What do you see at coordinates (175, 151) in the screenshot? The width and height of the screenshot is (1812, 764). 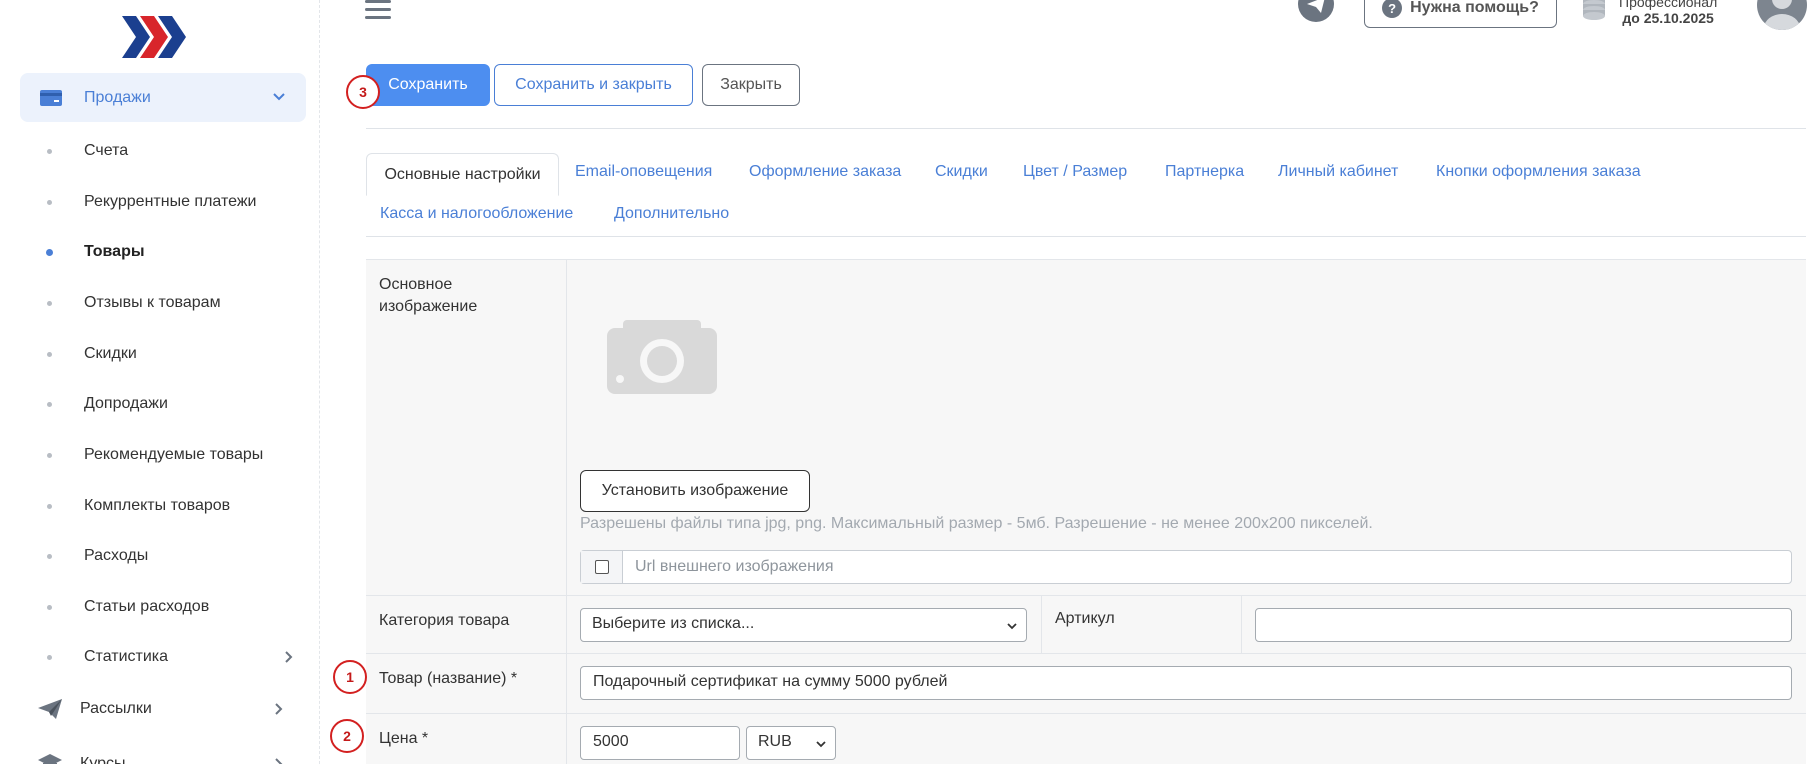 I see `sidebar-item-invoices: Счета` at bounding box center [175, 151].